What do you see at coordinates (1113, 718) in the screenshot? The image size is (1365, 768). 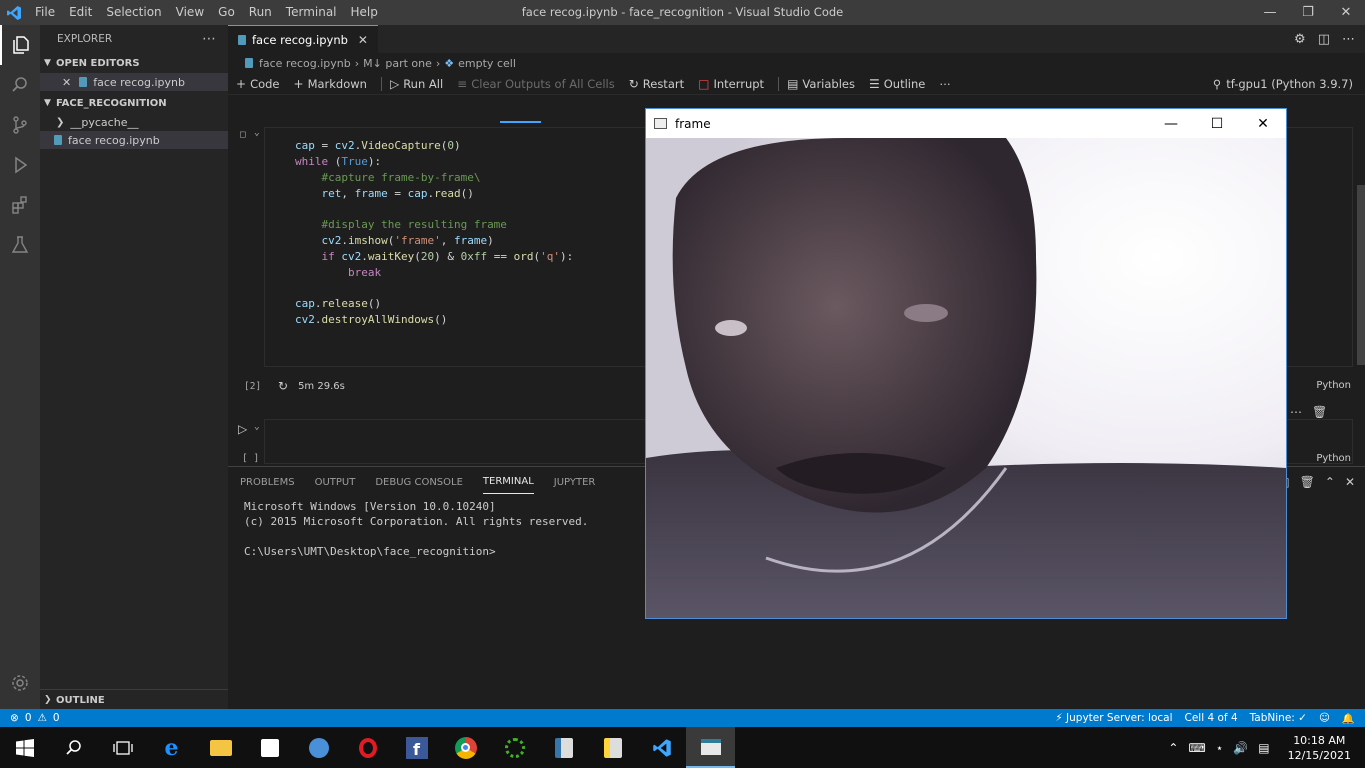 I see `jupyter-server-status: ⚡ Jupyter Server: local` at bounding box center [1113, 718].